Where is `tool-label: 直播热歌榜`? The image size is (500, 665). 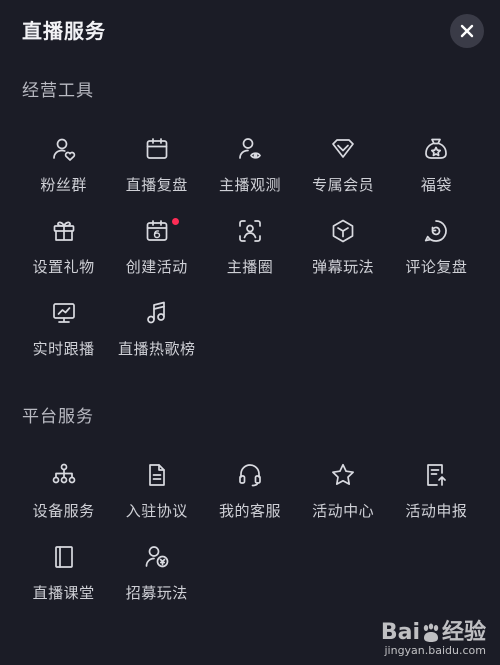 tool-label: 直播热歌榜 is located at coordinates (157, 349).